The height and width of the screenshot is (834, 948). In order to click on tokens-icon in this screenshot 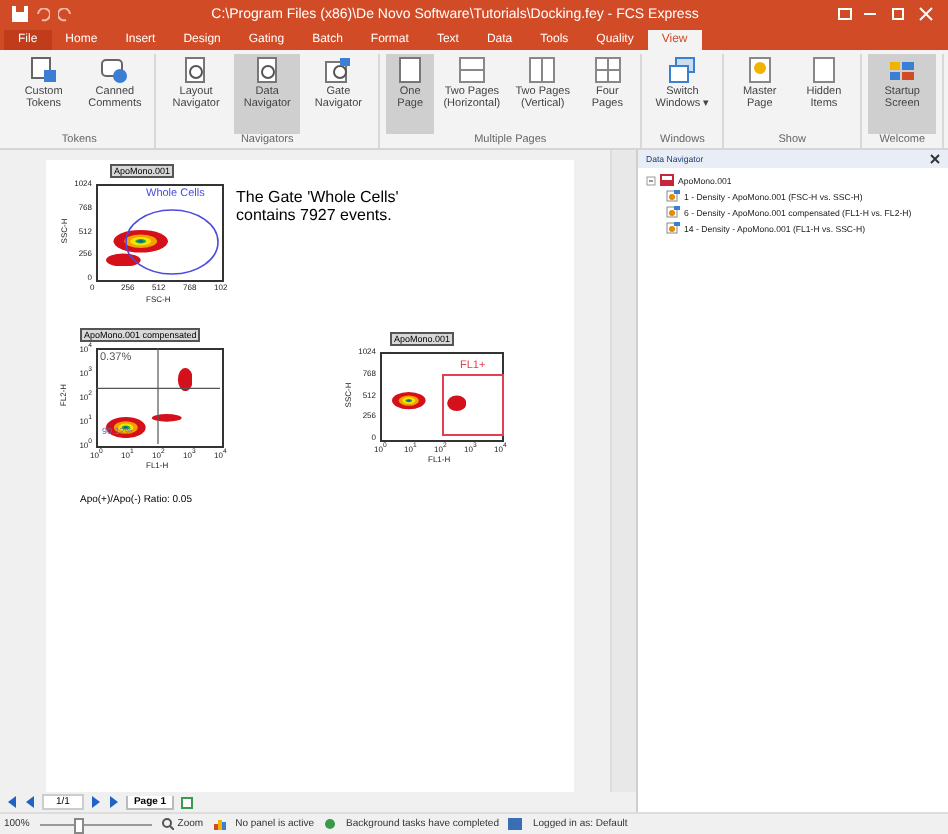, I will do `click(43, 70)`.